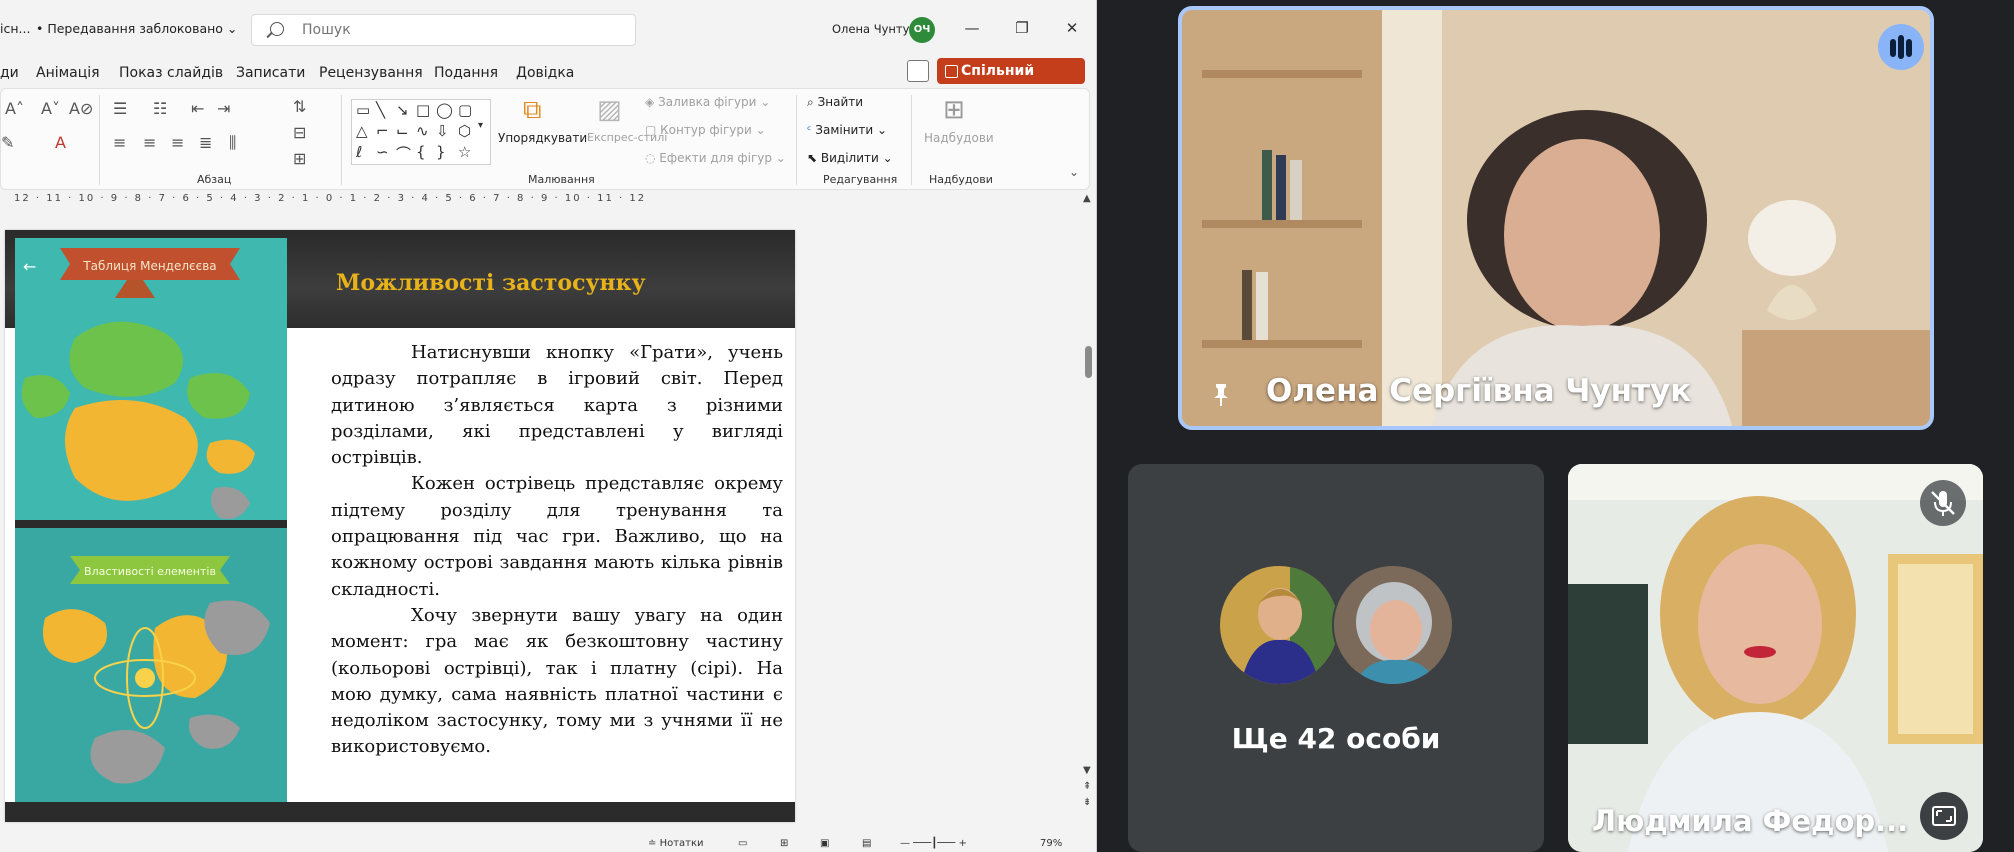 The image size is (2014, 852). What do you see at coordinates (232, 143) in the screenshot?
I see `columns-icon: ⫼` at bounding box center [232, 143].